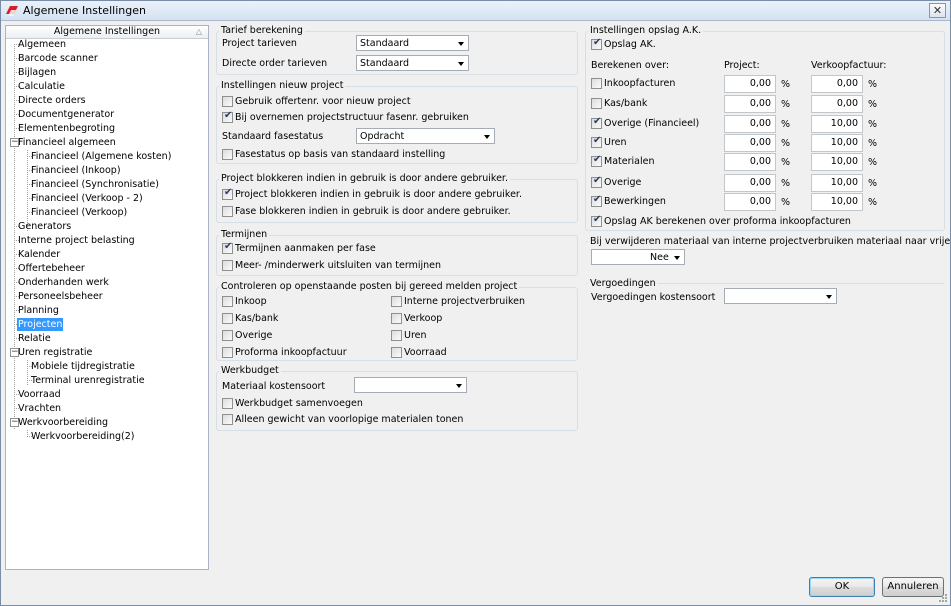 The width and height of the screenshot is (951, 606). I want to click on proforma-inkoopfactuur-checkbox, so click(227, 352).